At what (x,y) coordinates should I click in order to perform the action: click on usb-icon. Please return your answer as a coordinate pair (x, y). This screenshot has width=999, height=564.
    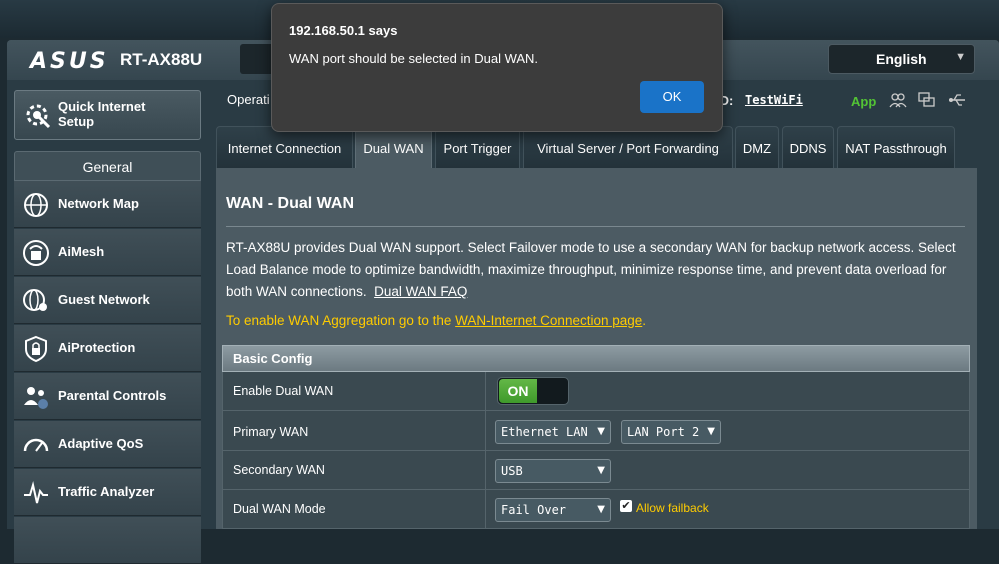
    Looking at the image, I should click on (957, 100).